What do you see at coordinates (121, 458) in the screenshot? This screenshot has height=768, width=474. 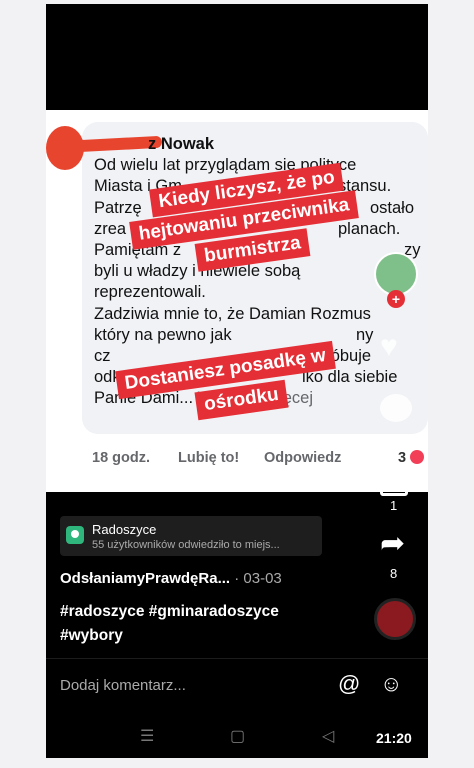 I see `comment-time: 18 godz.` at bounding box center [121, 458].